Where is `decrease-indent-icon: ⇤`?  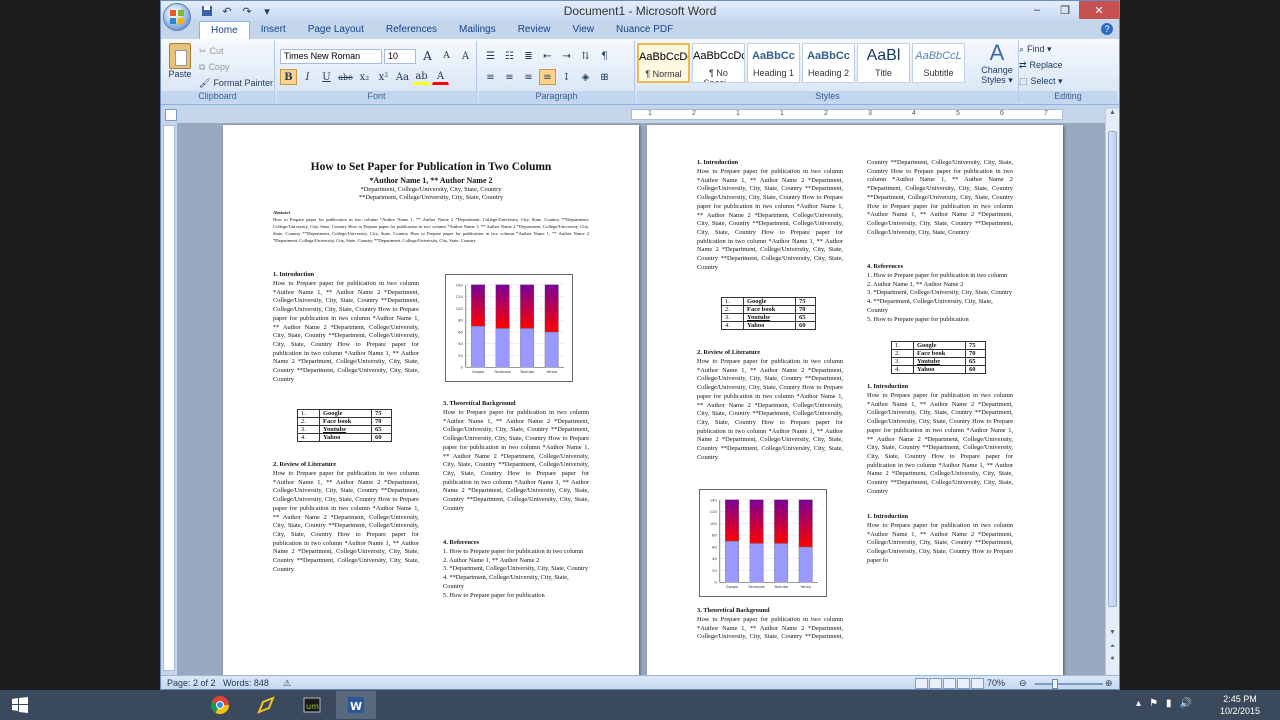
decrease-indent-icon: ⇤ is located at coordinates (547, 56).